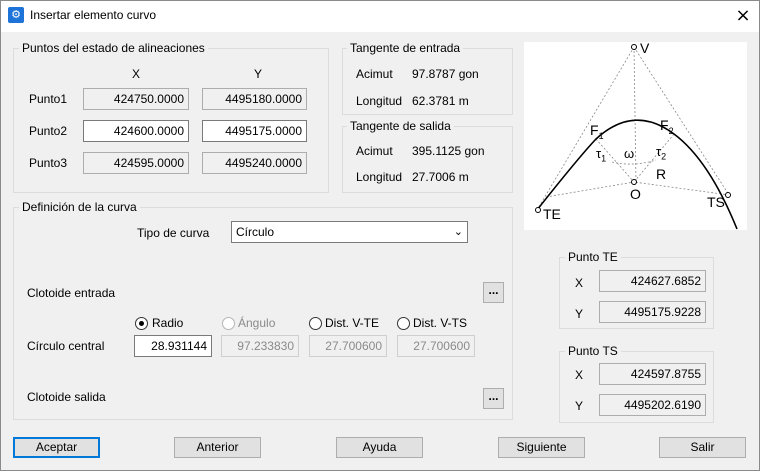 The width and height of the screenshot is (760, 471). Describe the element at coordinates (173, 346) in the screenshot. I see `radio-field: 28.931144` at that location.